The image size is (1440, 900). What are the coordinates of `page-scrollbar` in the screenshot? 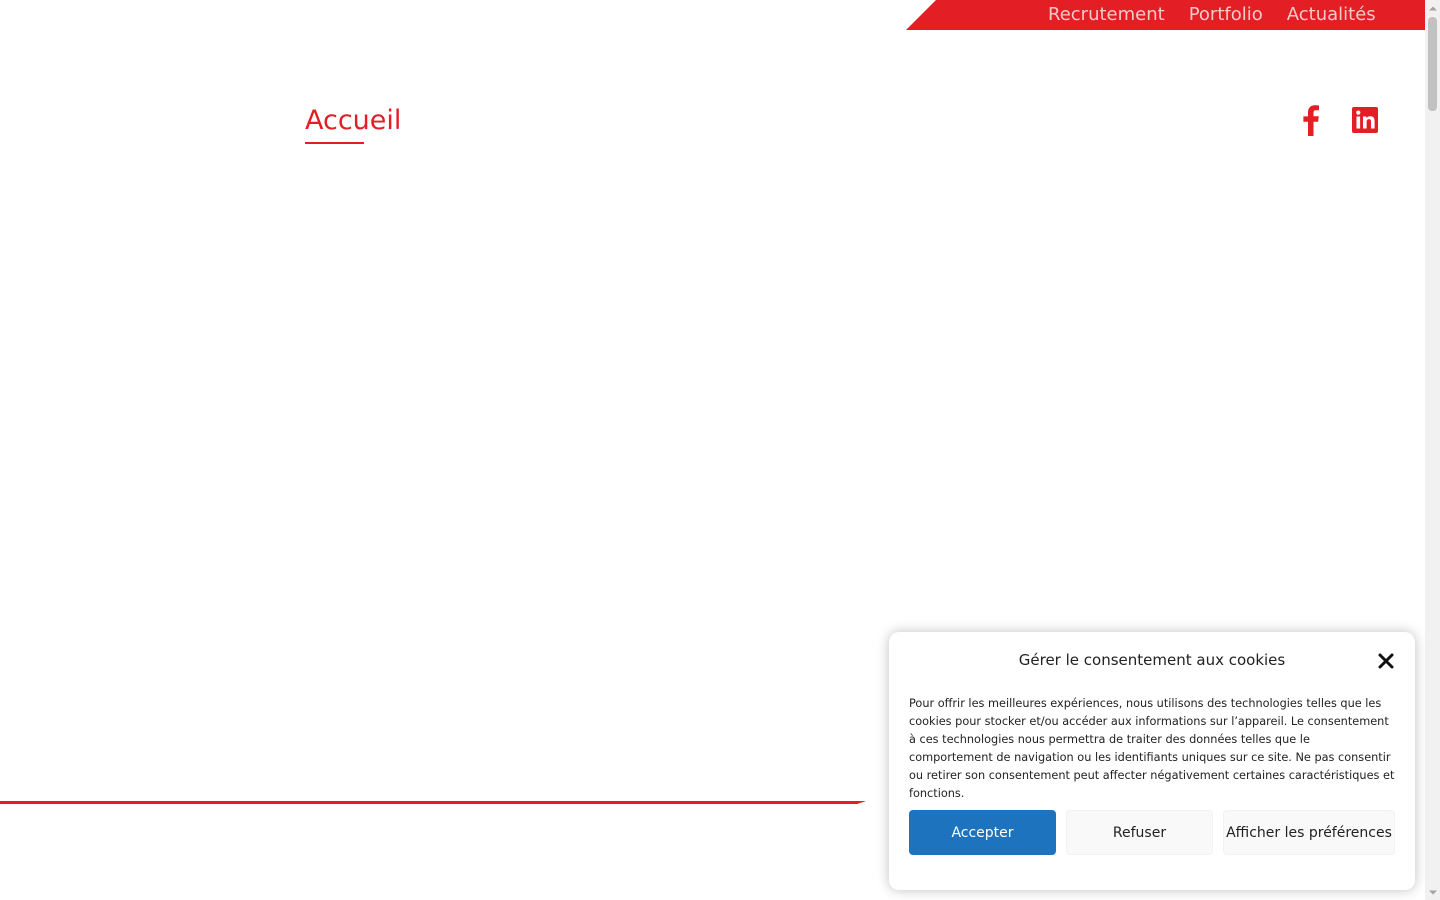 It's located at (1432, 450).